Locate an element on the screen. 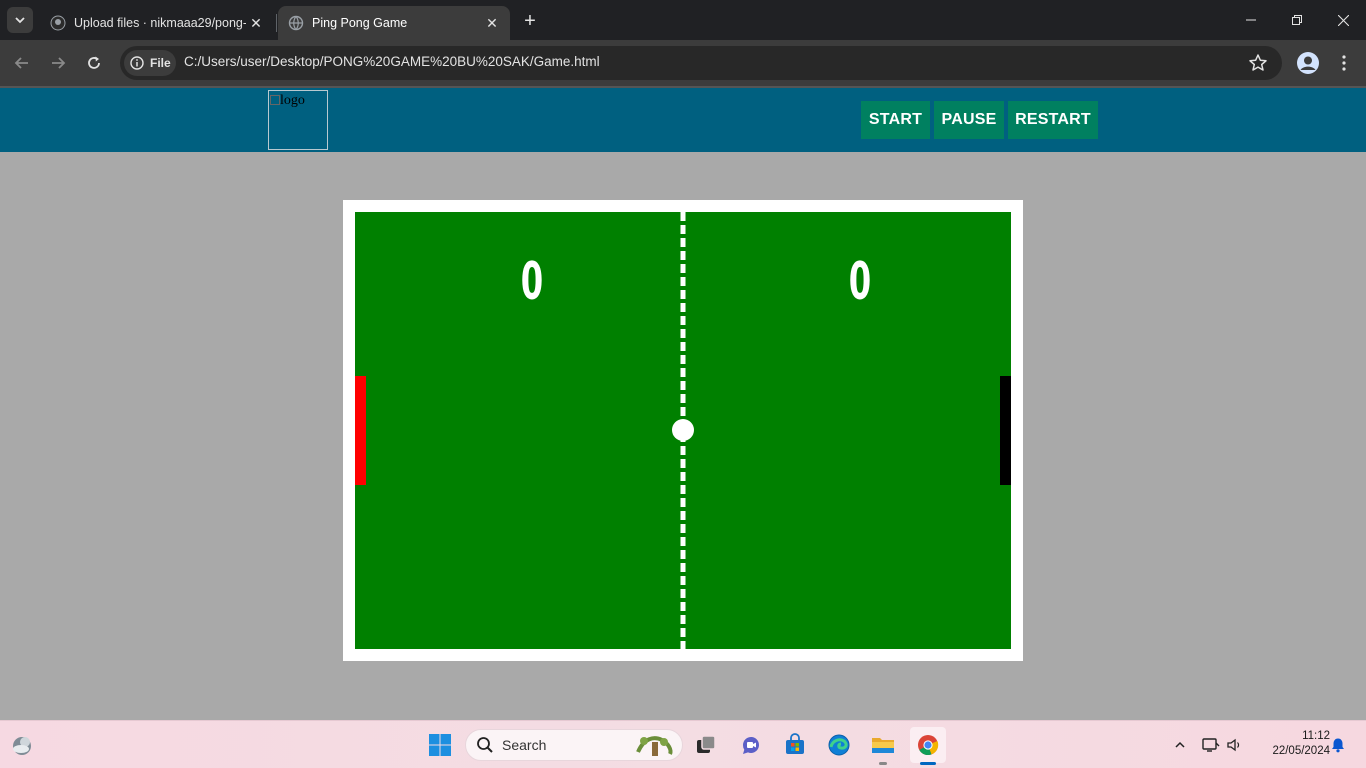  restore-icon is located at coordinates (1297, 20).